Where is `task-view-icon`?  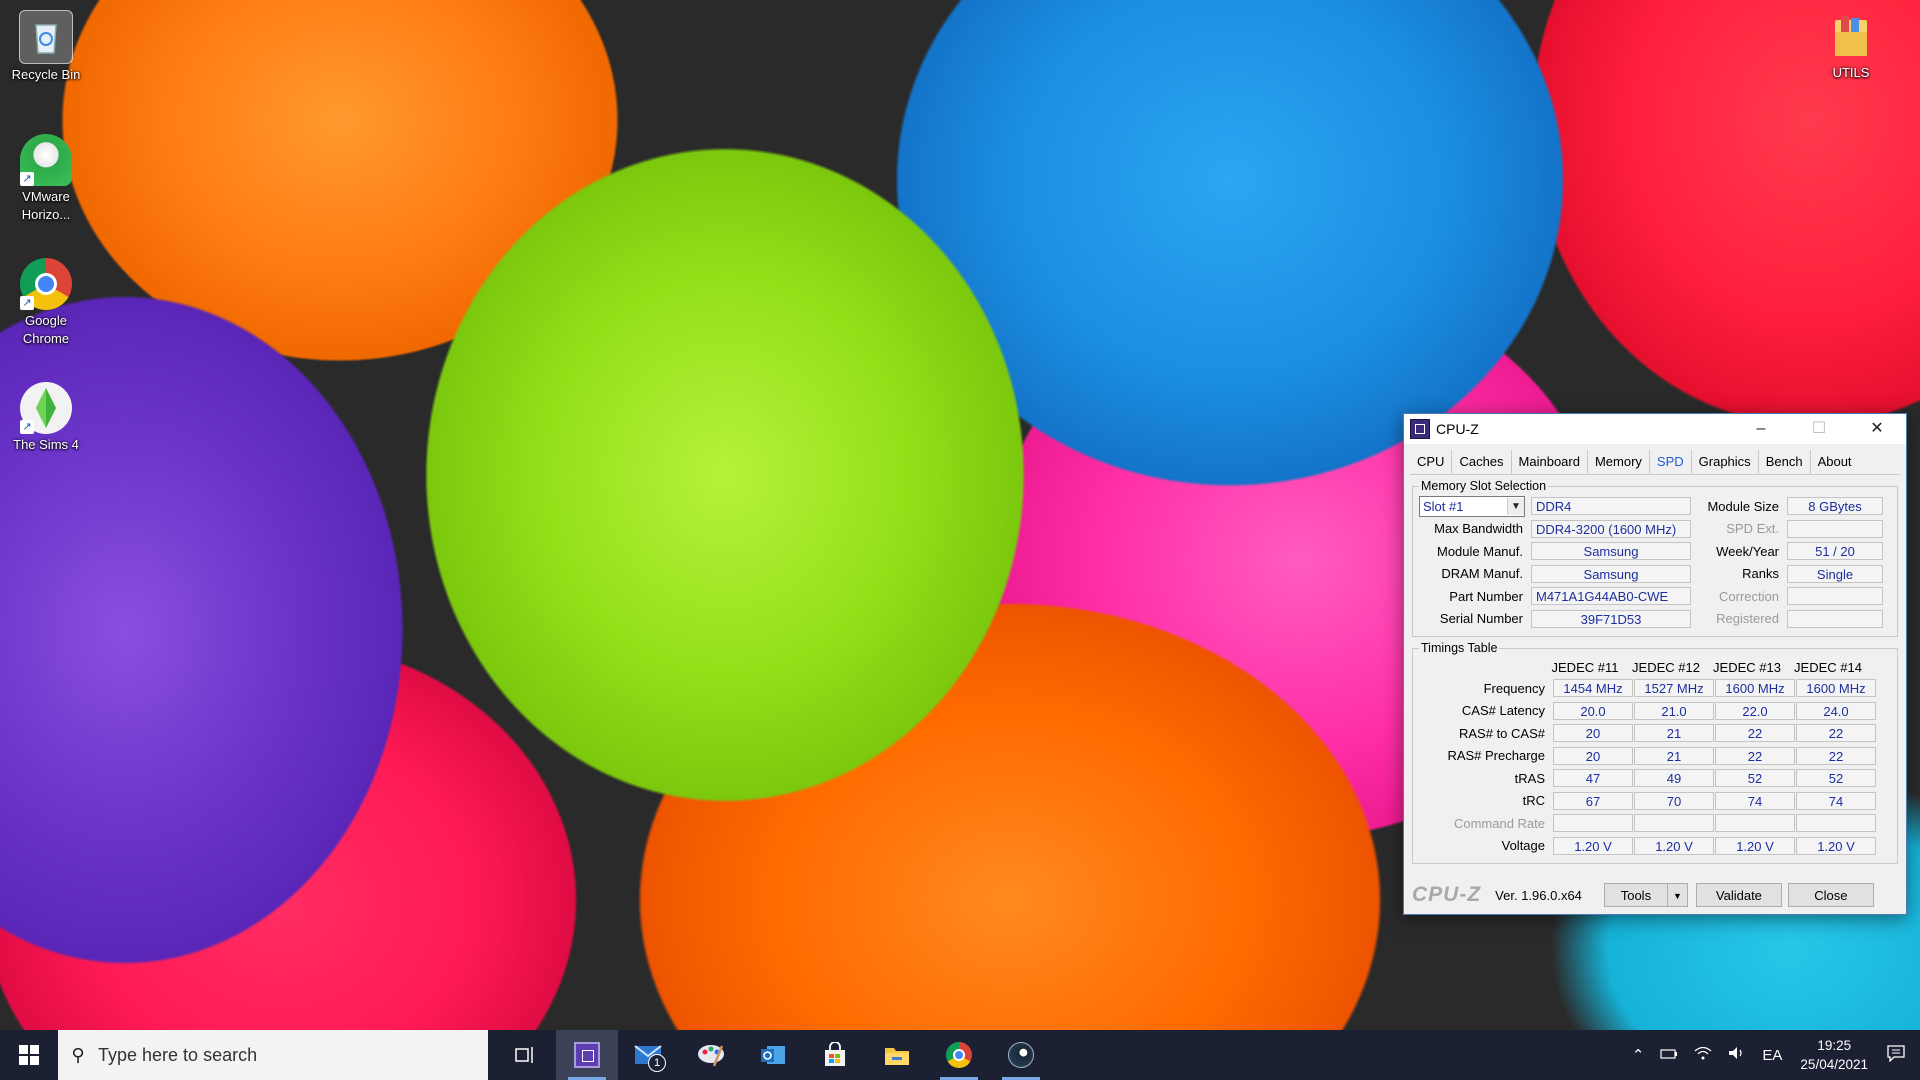
task-view-icon is located at coordinates (524, 1055).